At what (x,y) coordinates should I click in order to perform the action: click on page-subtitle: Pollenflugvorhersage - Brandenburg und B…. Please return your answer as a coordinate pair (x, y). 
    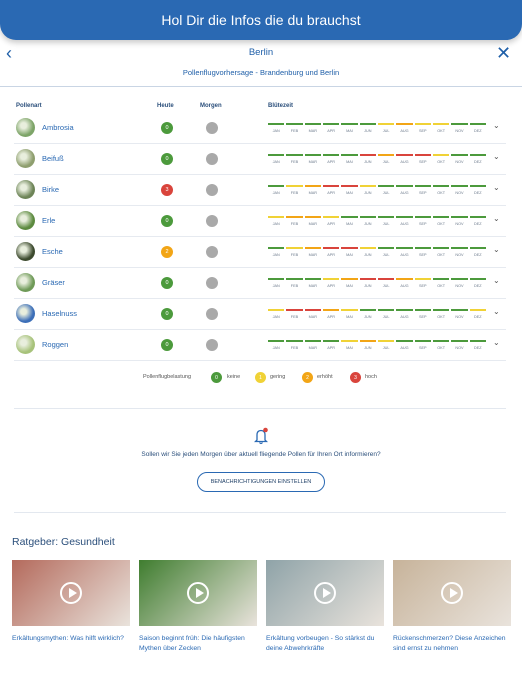
    Looking at the image, I should click on (261, 72).